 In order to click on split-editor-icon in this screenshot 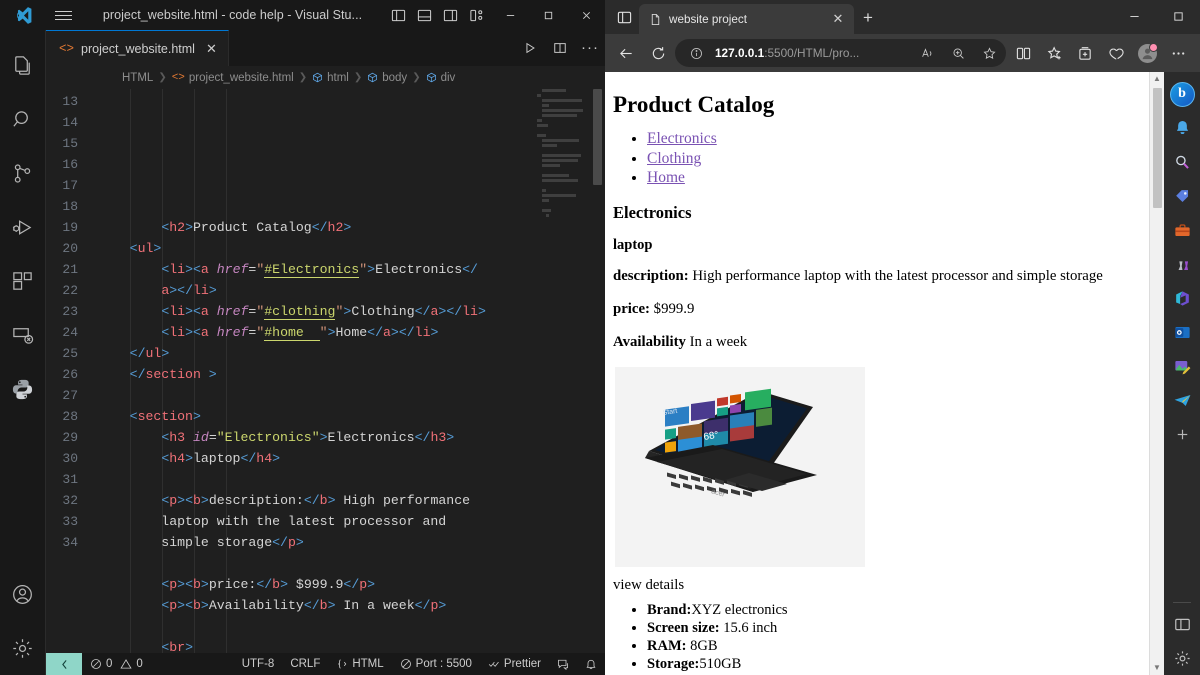, I will do `click(560, 48)`.